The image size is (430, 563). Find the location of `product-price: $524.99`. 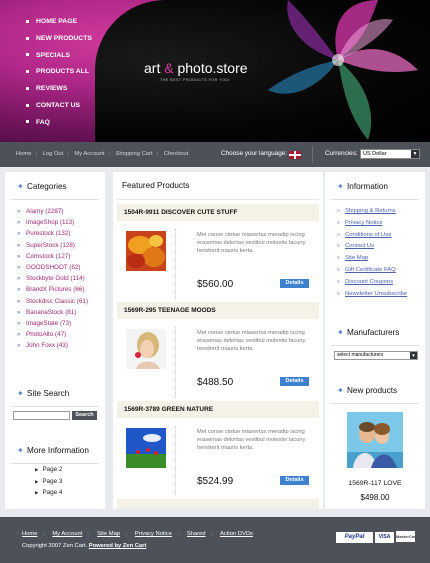

product-price: $524.99 is located at coordinates (215, 481).